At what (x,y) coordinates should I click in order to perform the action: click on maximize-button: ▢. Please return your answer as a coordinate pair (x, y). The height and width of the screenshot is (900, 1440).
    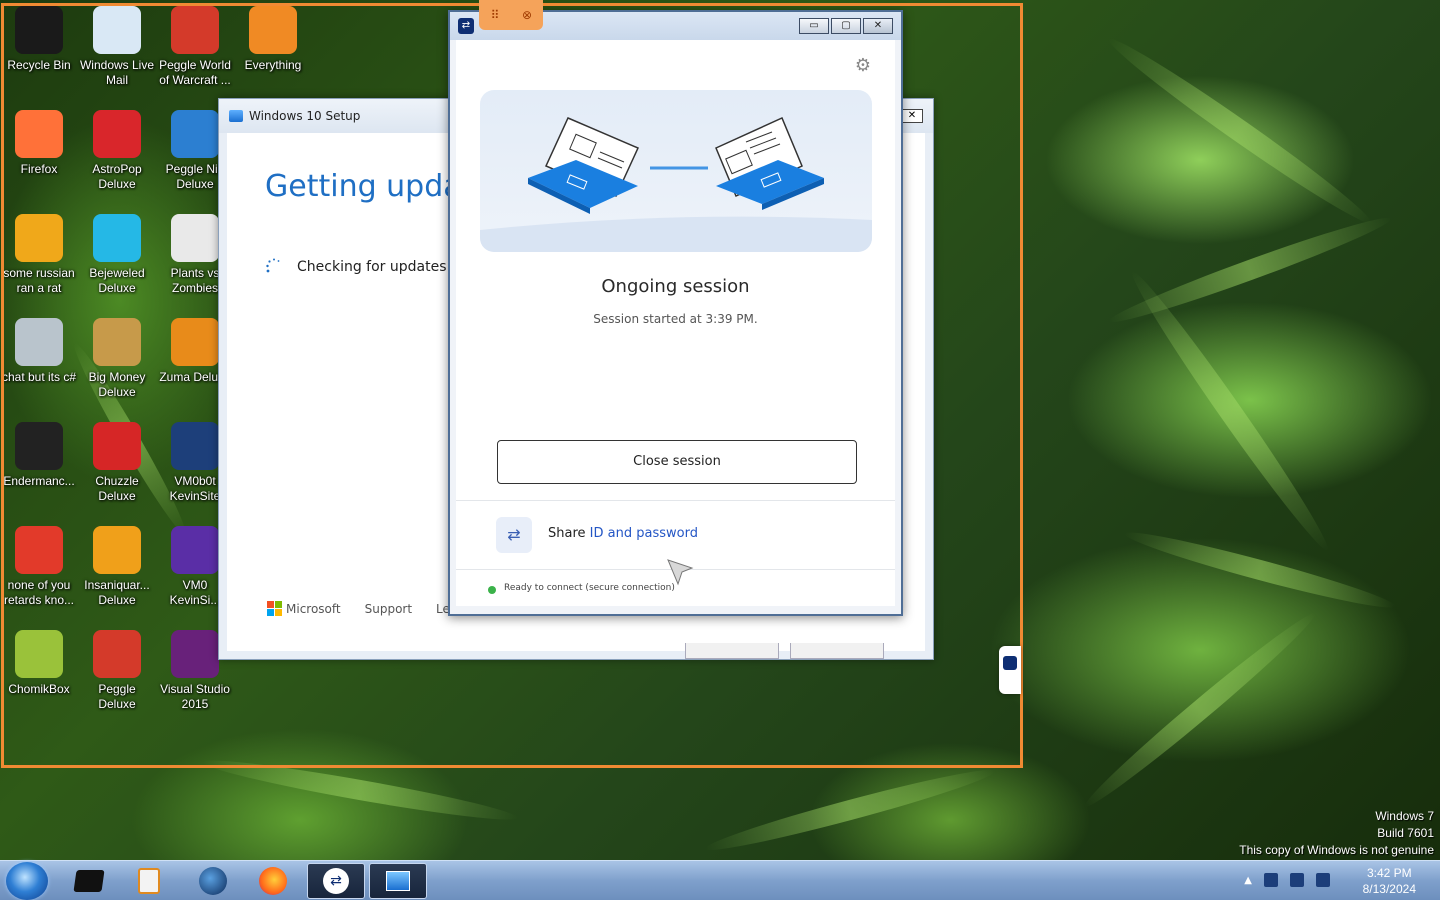
    Looking at the image, I should click on (846, 26).